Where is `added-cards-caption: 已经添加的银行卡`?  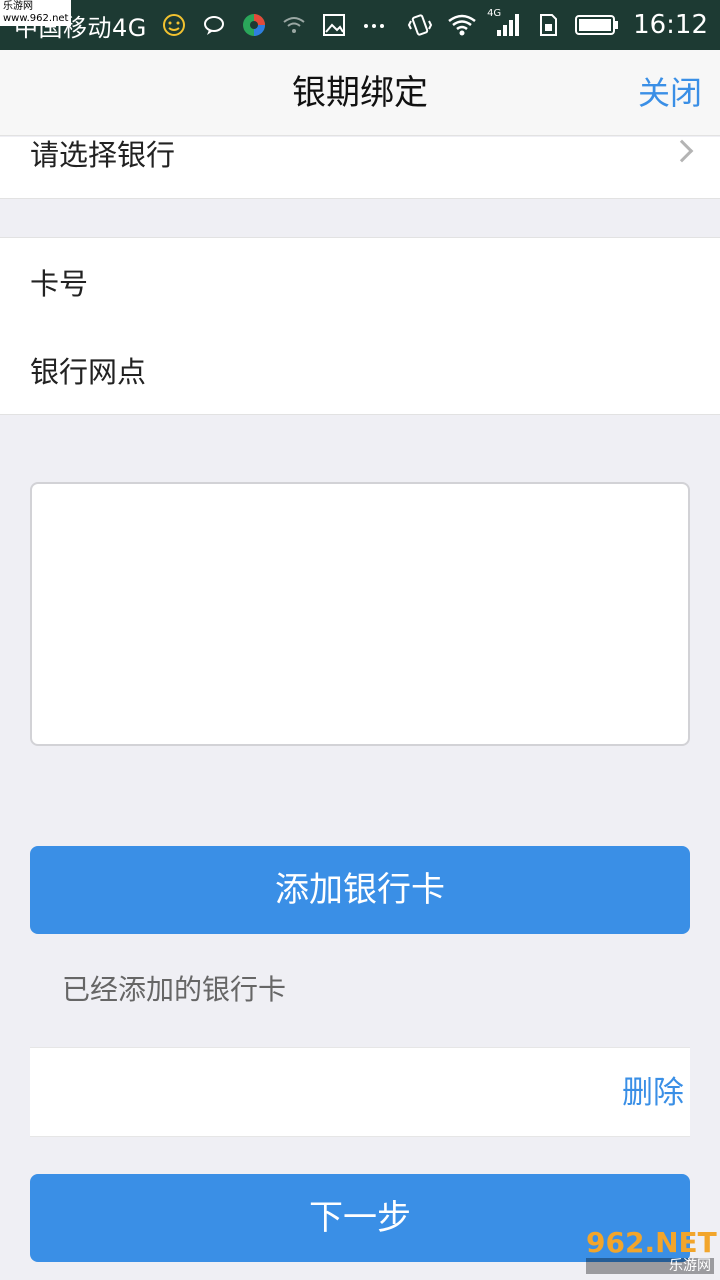 added-cards-caption: 已经添加的银行卡 is located at coordinates (174, 989).